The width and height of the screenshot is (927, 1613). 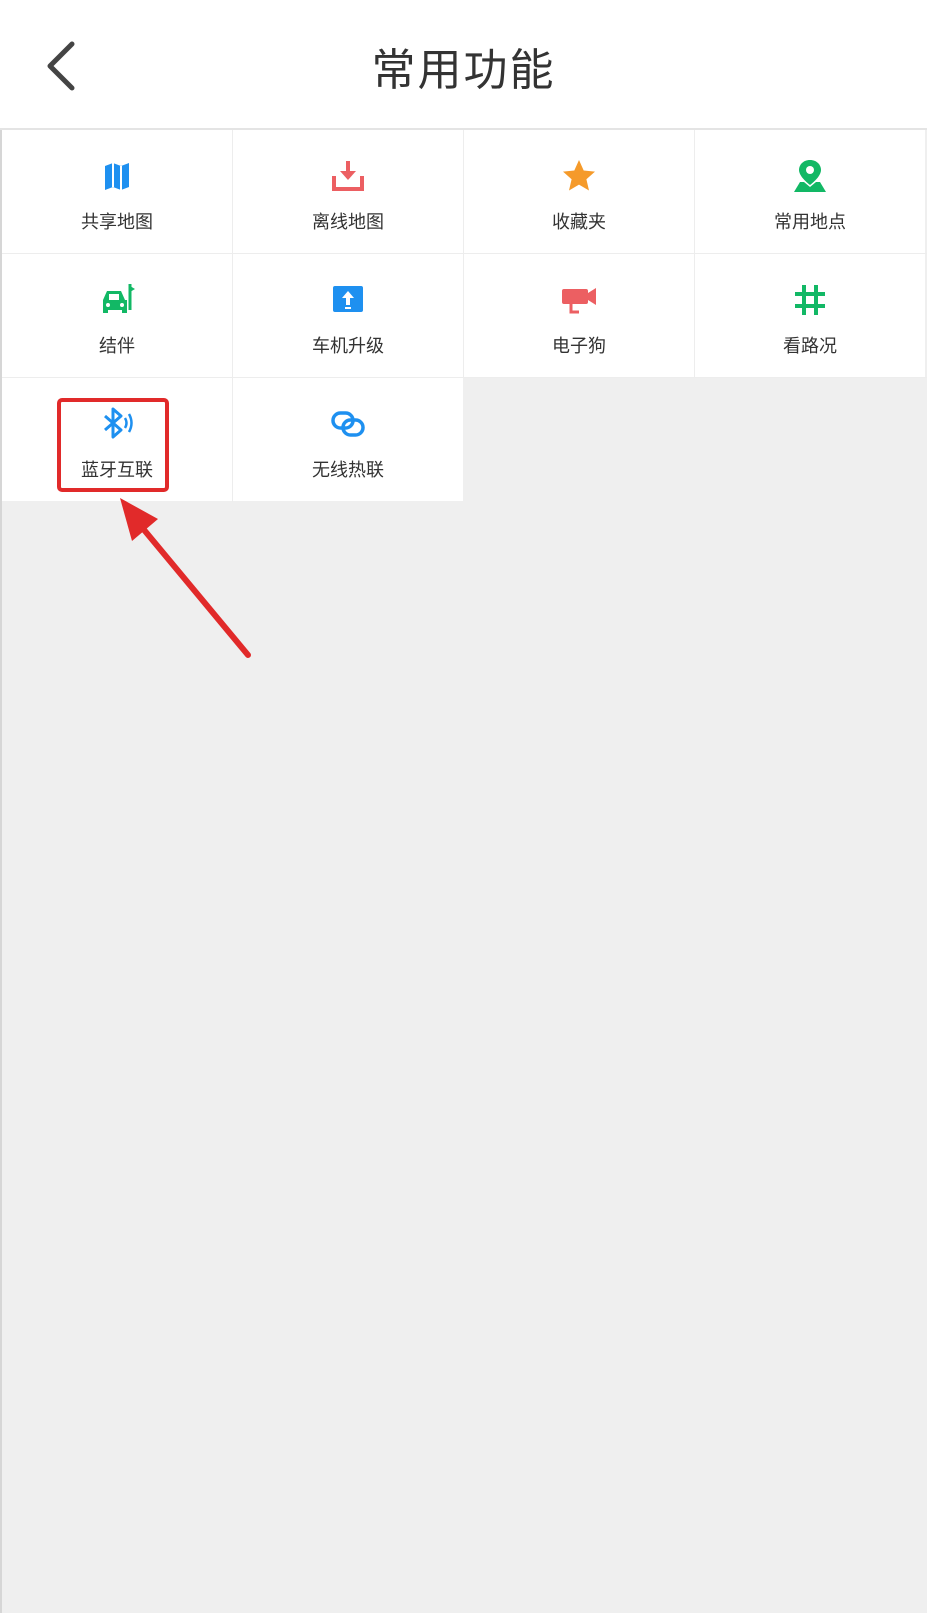 What do you see at coordinates (579, 222) in the screenshot?
I see `feature-label: 收藏夹` at bounding box center [579, 222].